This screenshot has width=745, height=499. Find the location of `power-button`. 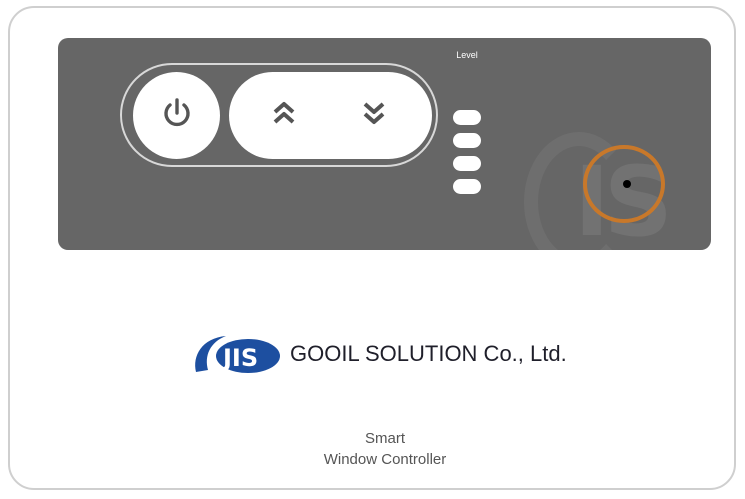

power-button is located at coordinates (176, 115).